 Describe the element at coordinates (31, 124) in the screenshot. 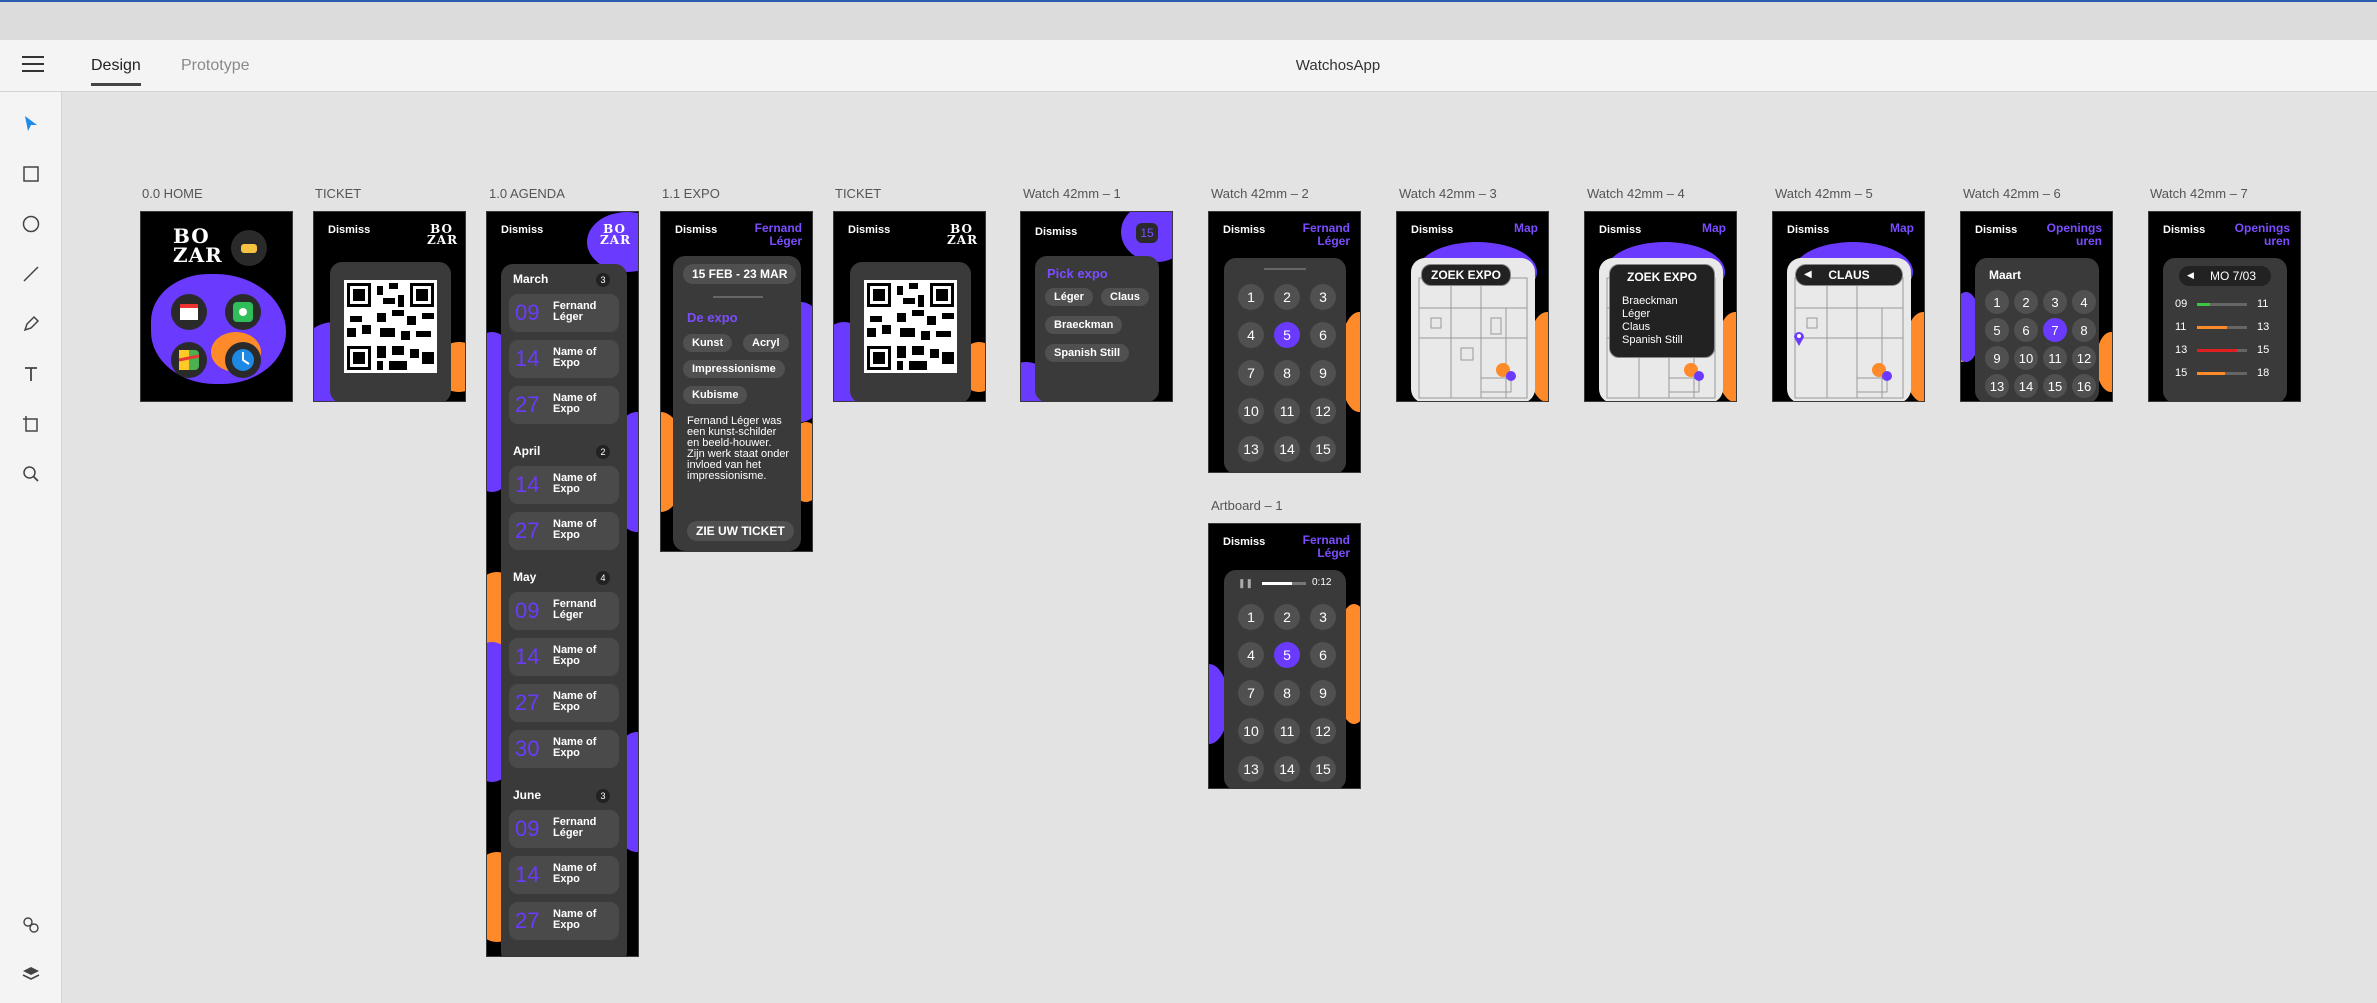

I see `select-tool-icon` at that location.